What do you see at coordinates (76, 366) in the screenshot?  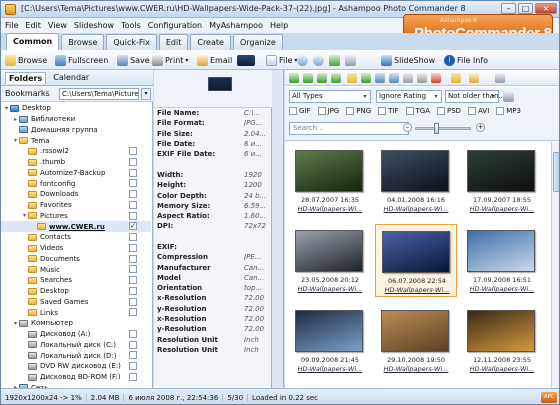 I see `tree-item: DVD RW дисковод (E:)` at bounding box center [76, 366].